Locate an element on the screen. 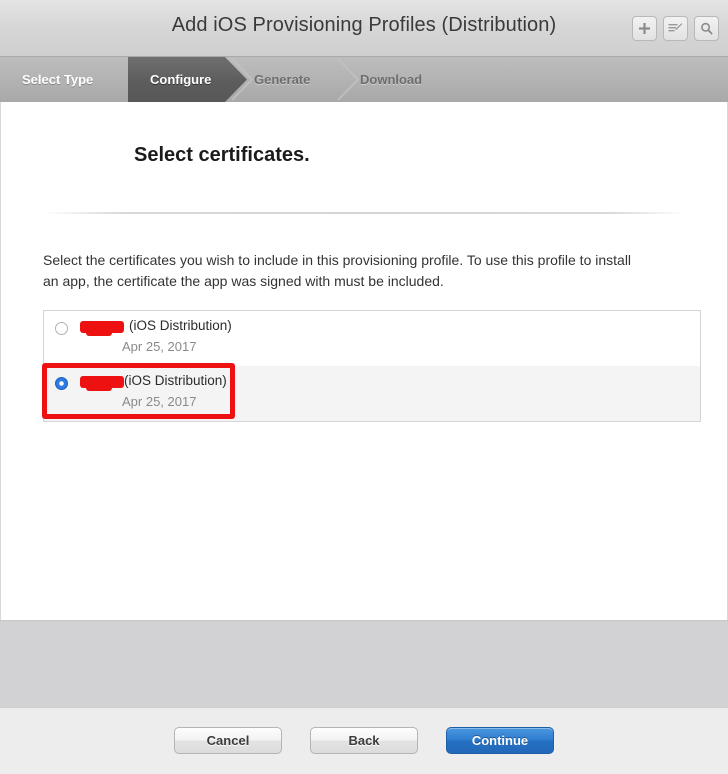  heading-divider is located at coordinates (365, 213).